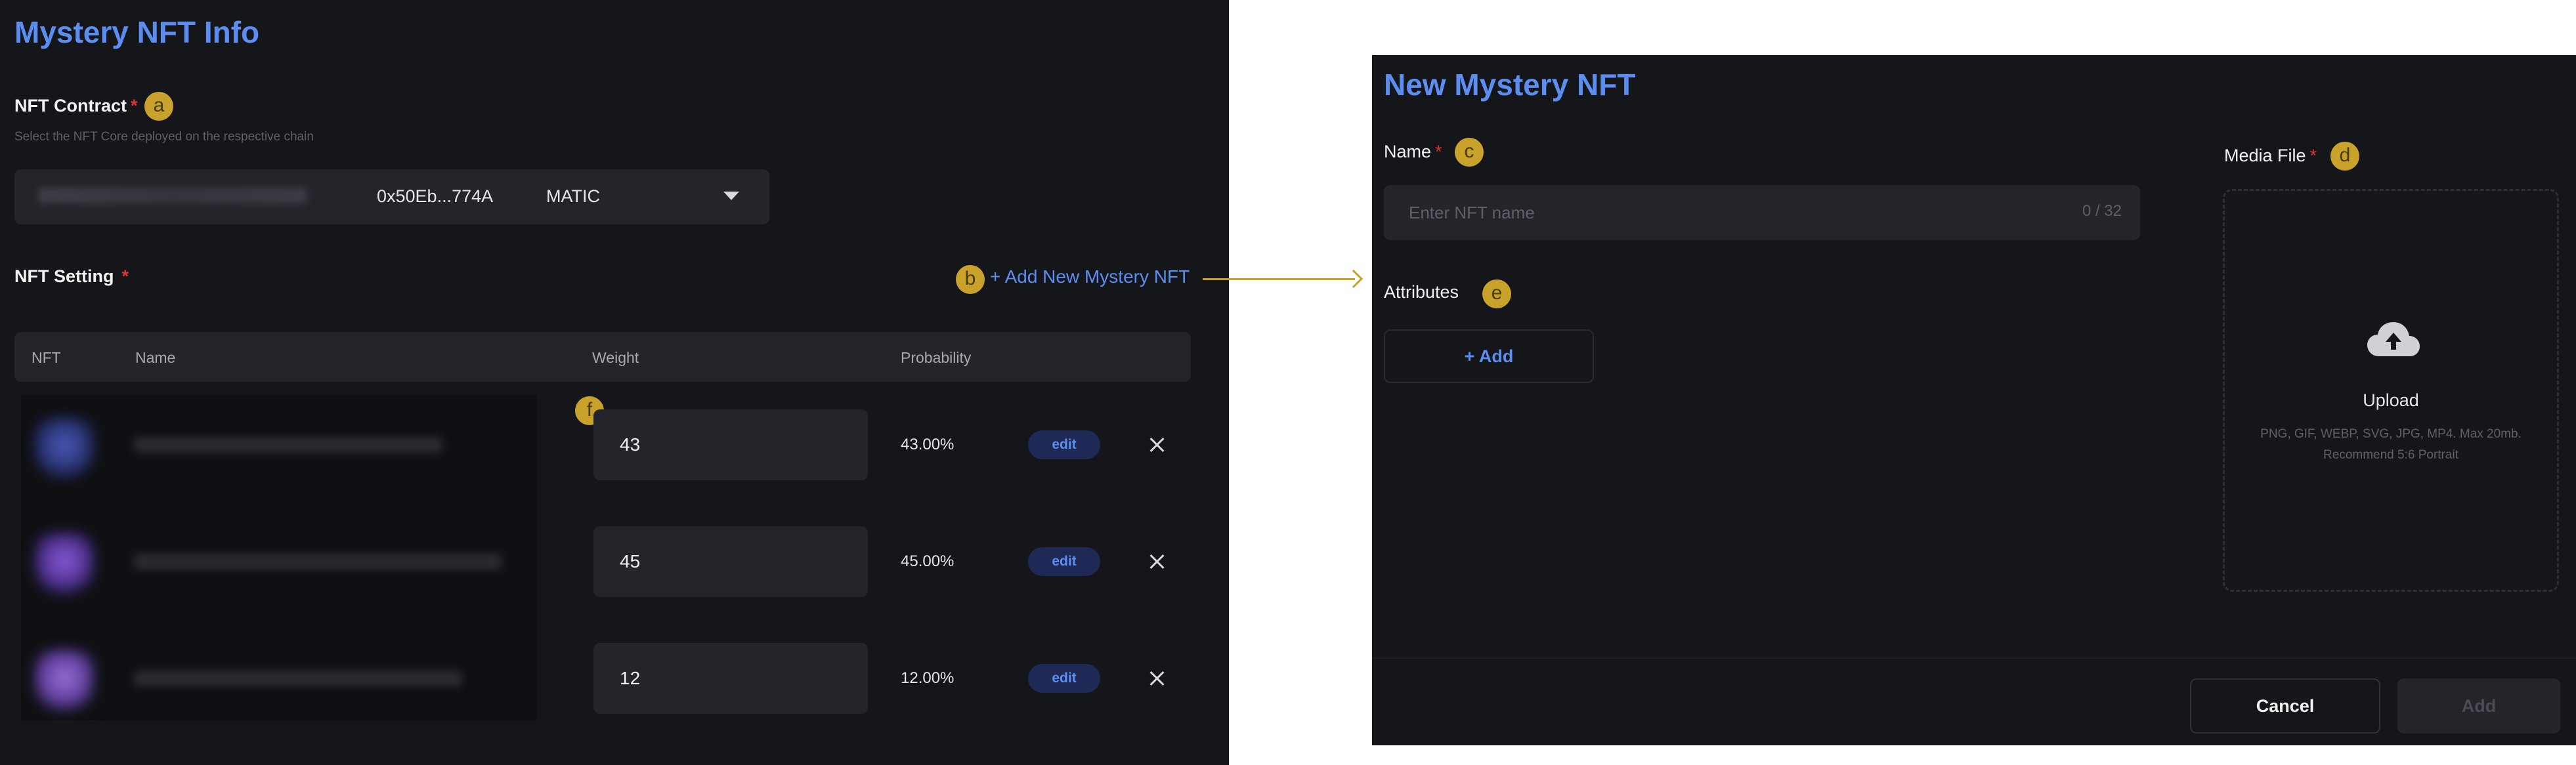  I want to click on arrow-right-icon, so click(1353, 279).